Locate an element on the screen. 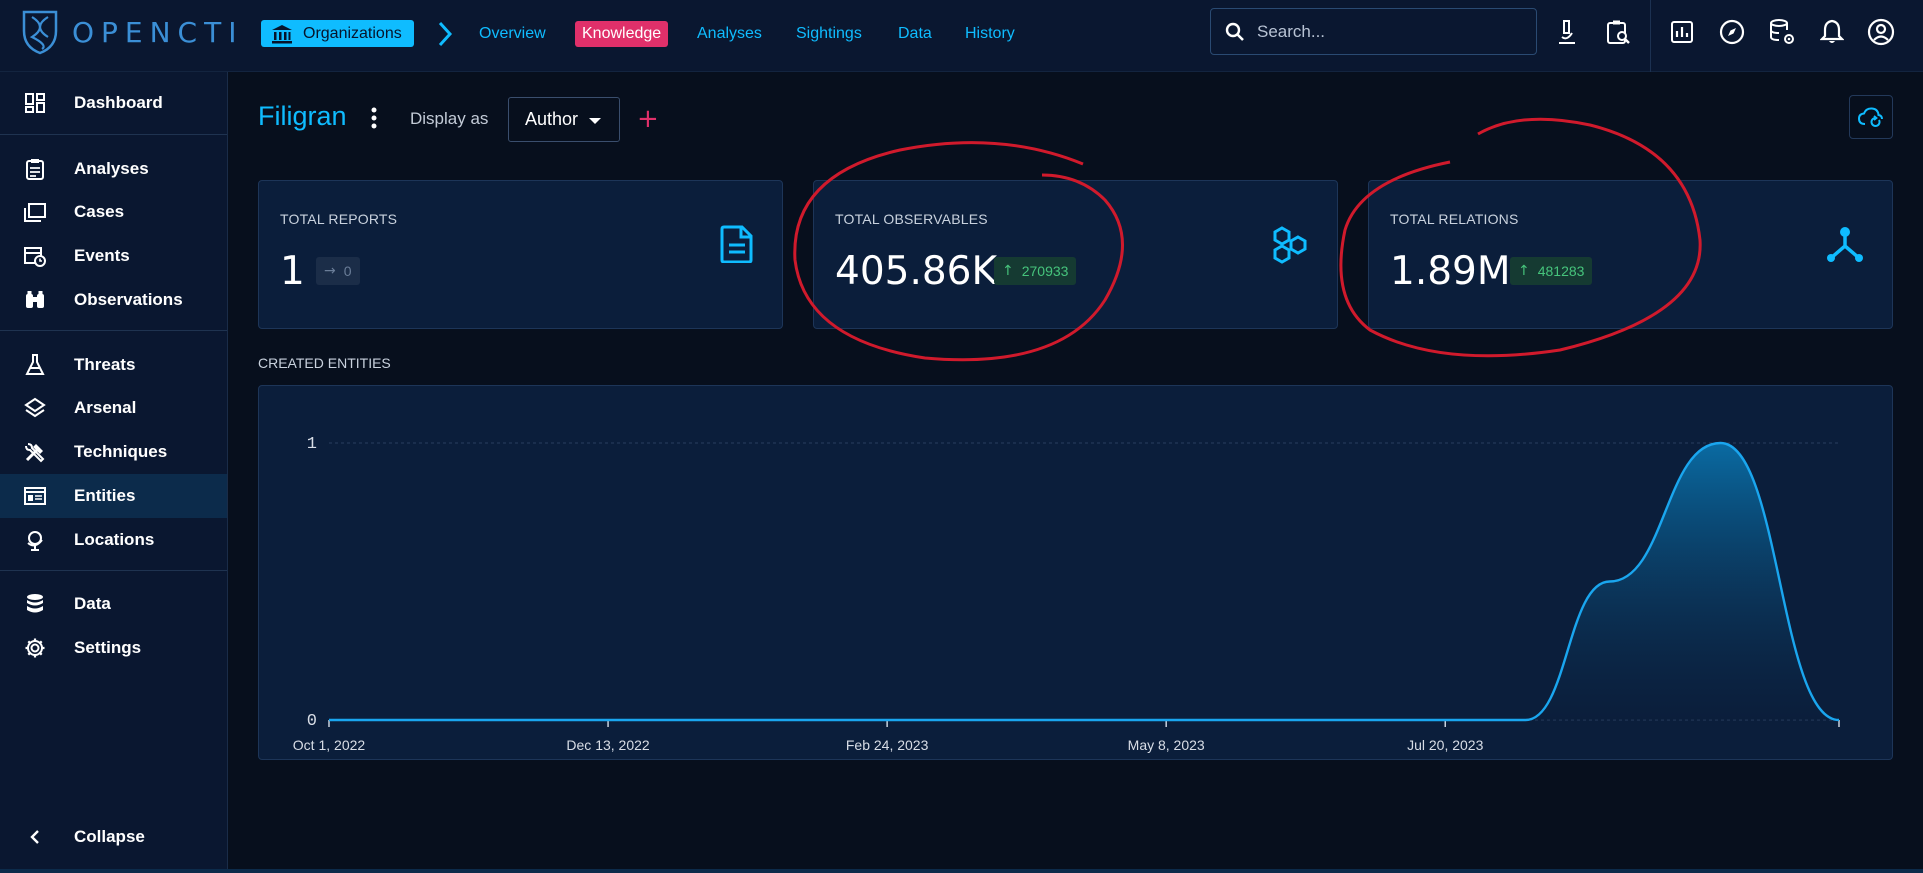 Image resolution: width=1923 pixels, height=873 pixels. topbar-divider is located at coordinates (1650, 36).